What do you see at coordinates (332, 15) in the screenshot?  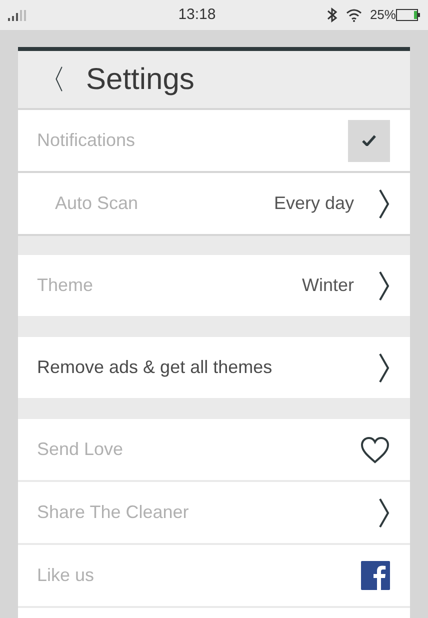 I see `bluetooth-icon` at bounding box center [332, 15].